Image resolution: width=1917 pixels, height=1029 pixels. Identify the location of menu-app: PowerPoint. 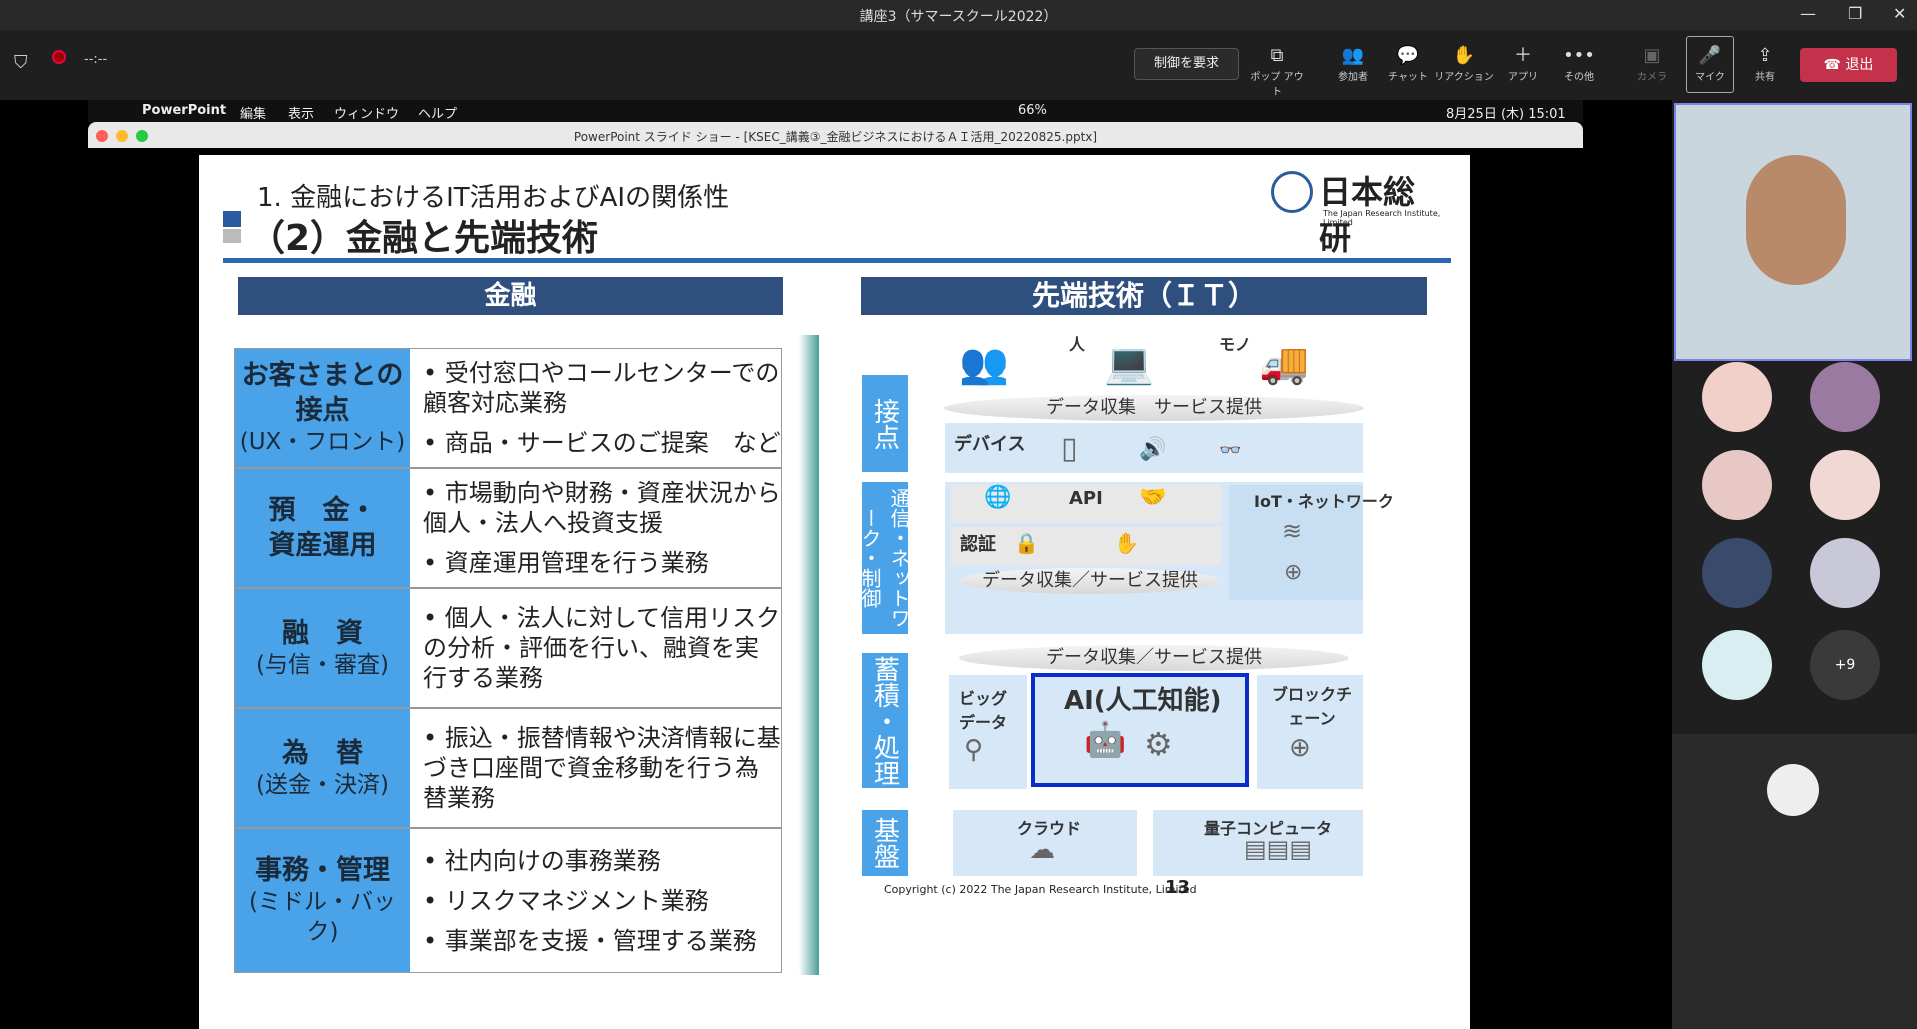
(184, 110).